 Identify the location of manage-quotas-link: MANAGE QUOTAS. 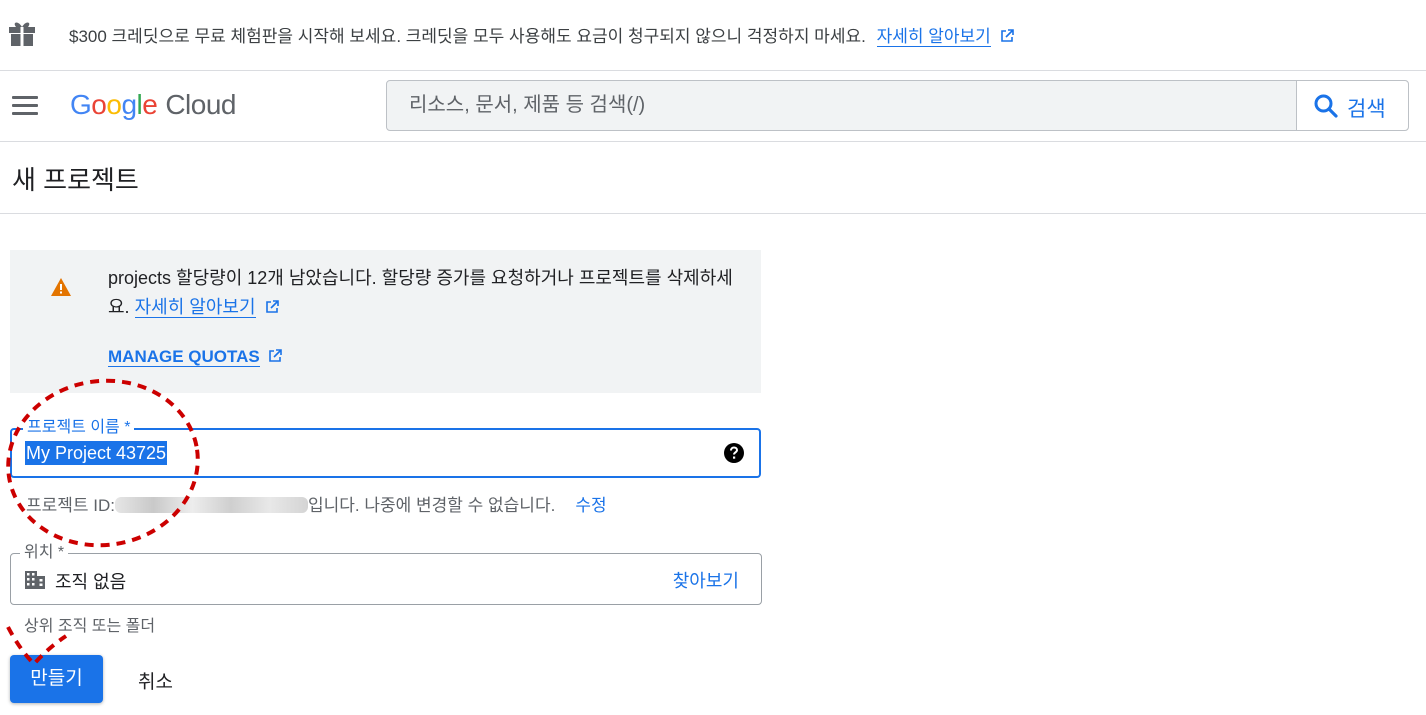
(195, 357).